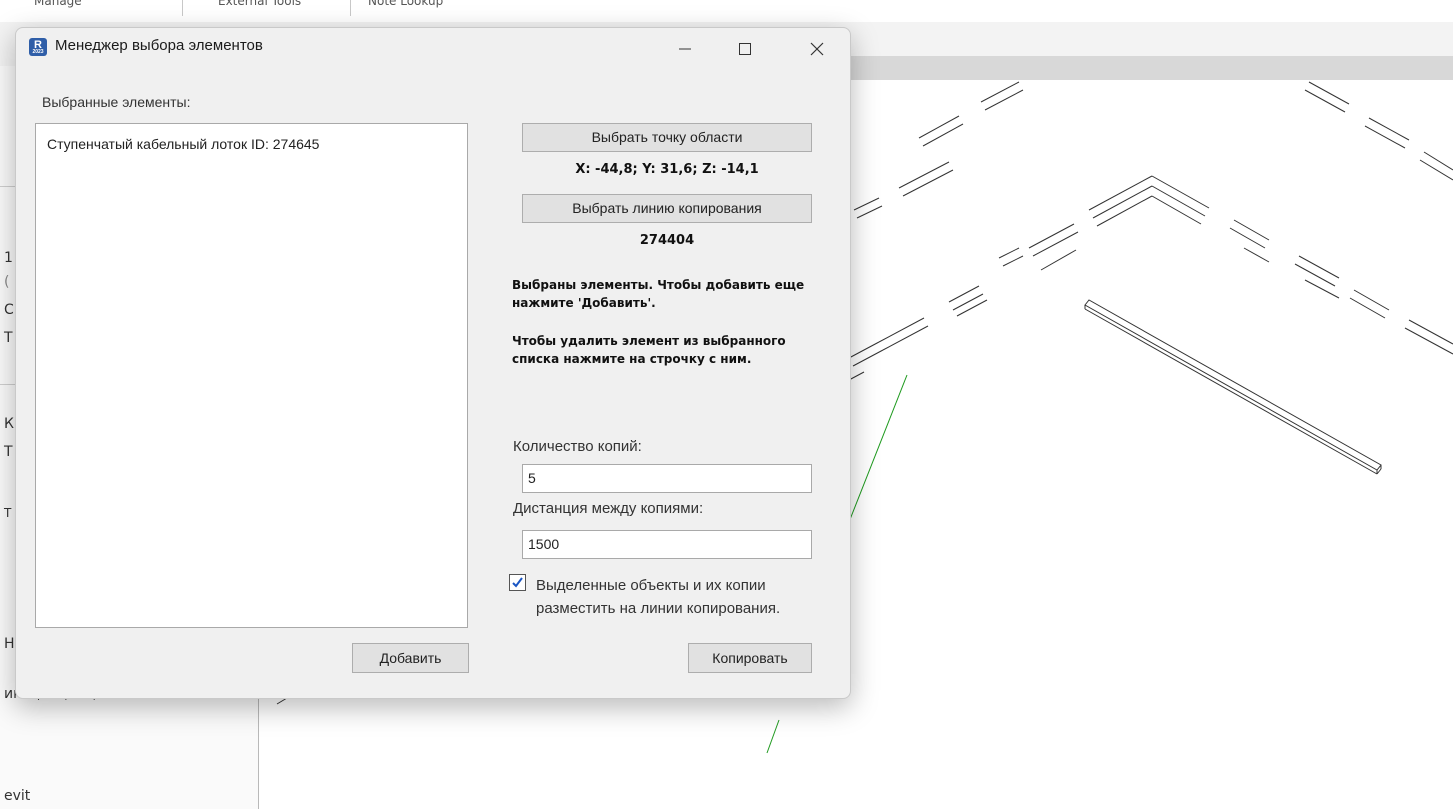  What do you see at coordinates (159, 45) in the screenshot?
I see `dialog-title: Менеджер выбора элементов` at bounding box center [159, 45].